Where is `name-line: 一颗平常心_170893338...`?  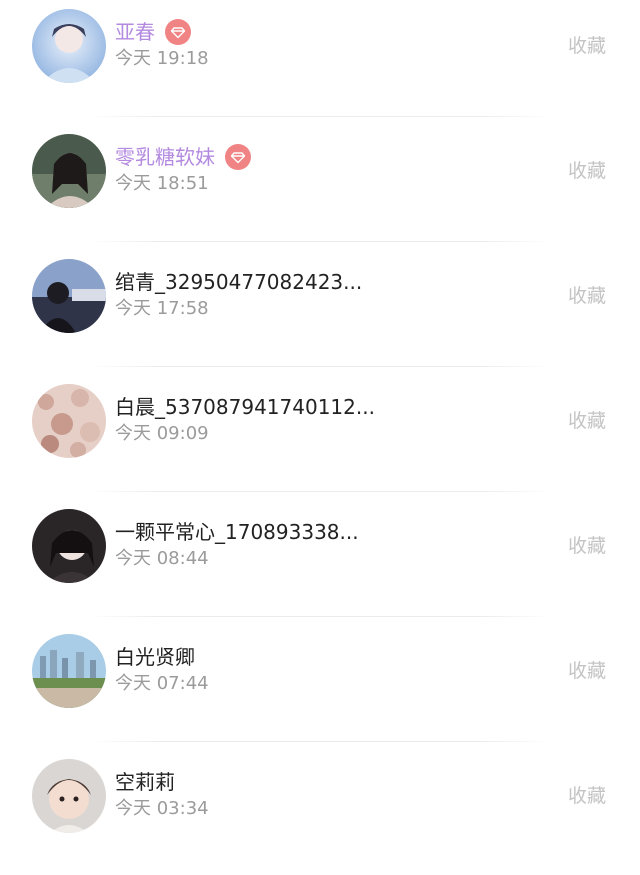 name-line: 一颗平常心_170893338... is located at coordinates (237, 532).